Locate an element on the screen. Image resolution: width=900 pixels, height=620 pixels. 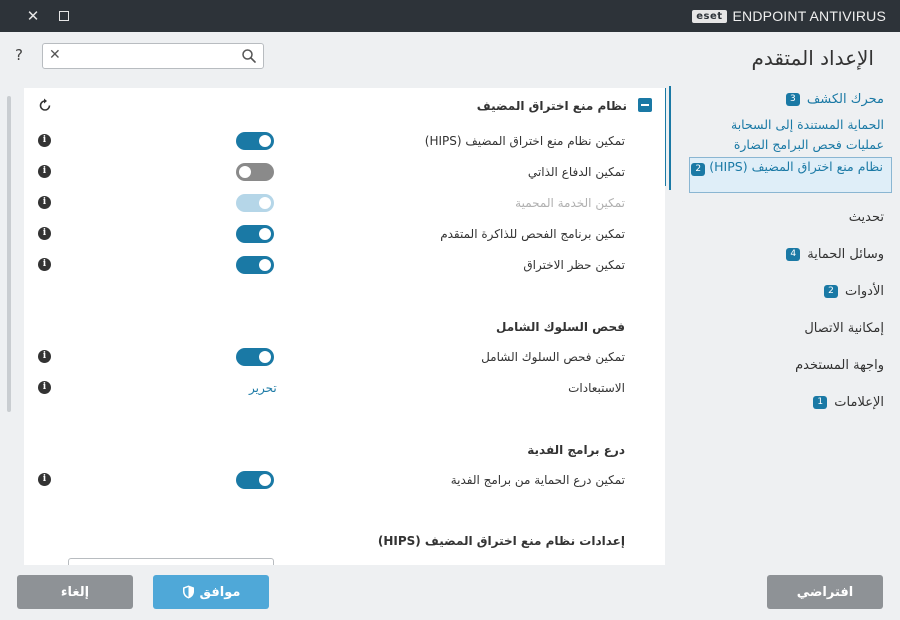
sidebar-item-protections: وسائل الحماية 4 is located at coordinates (835, 254).